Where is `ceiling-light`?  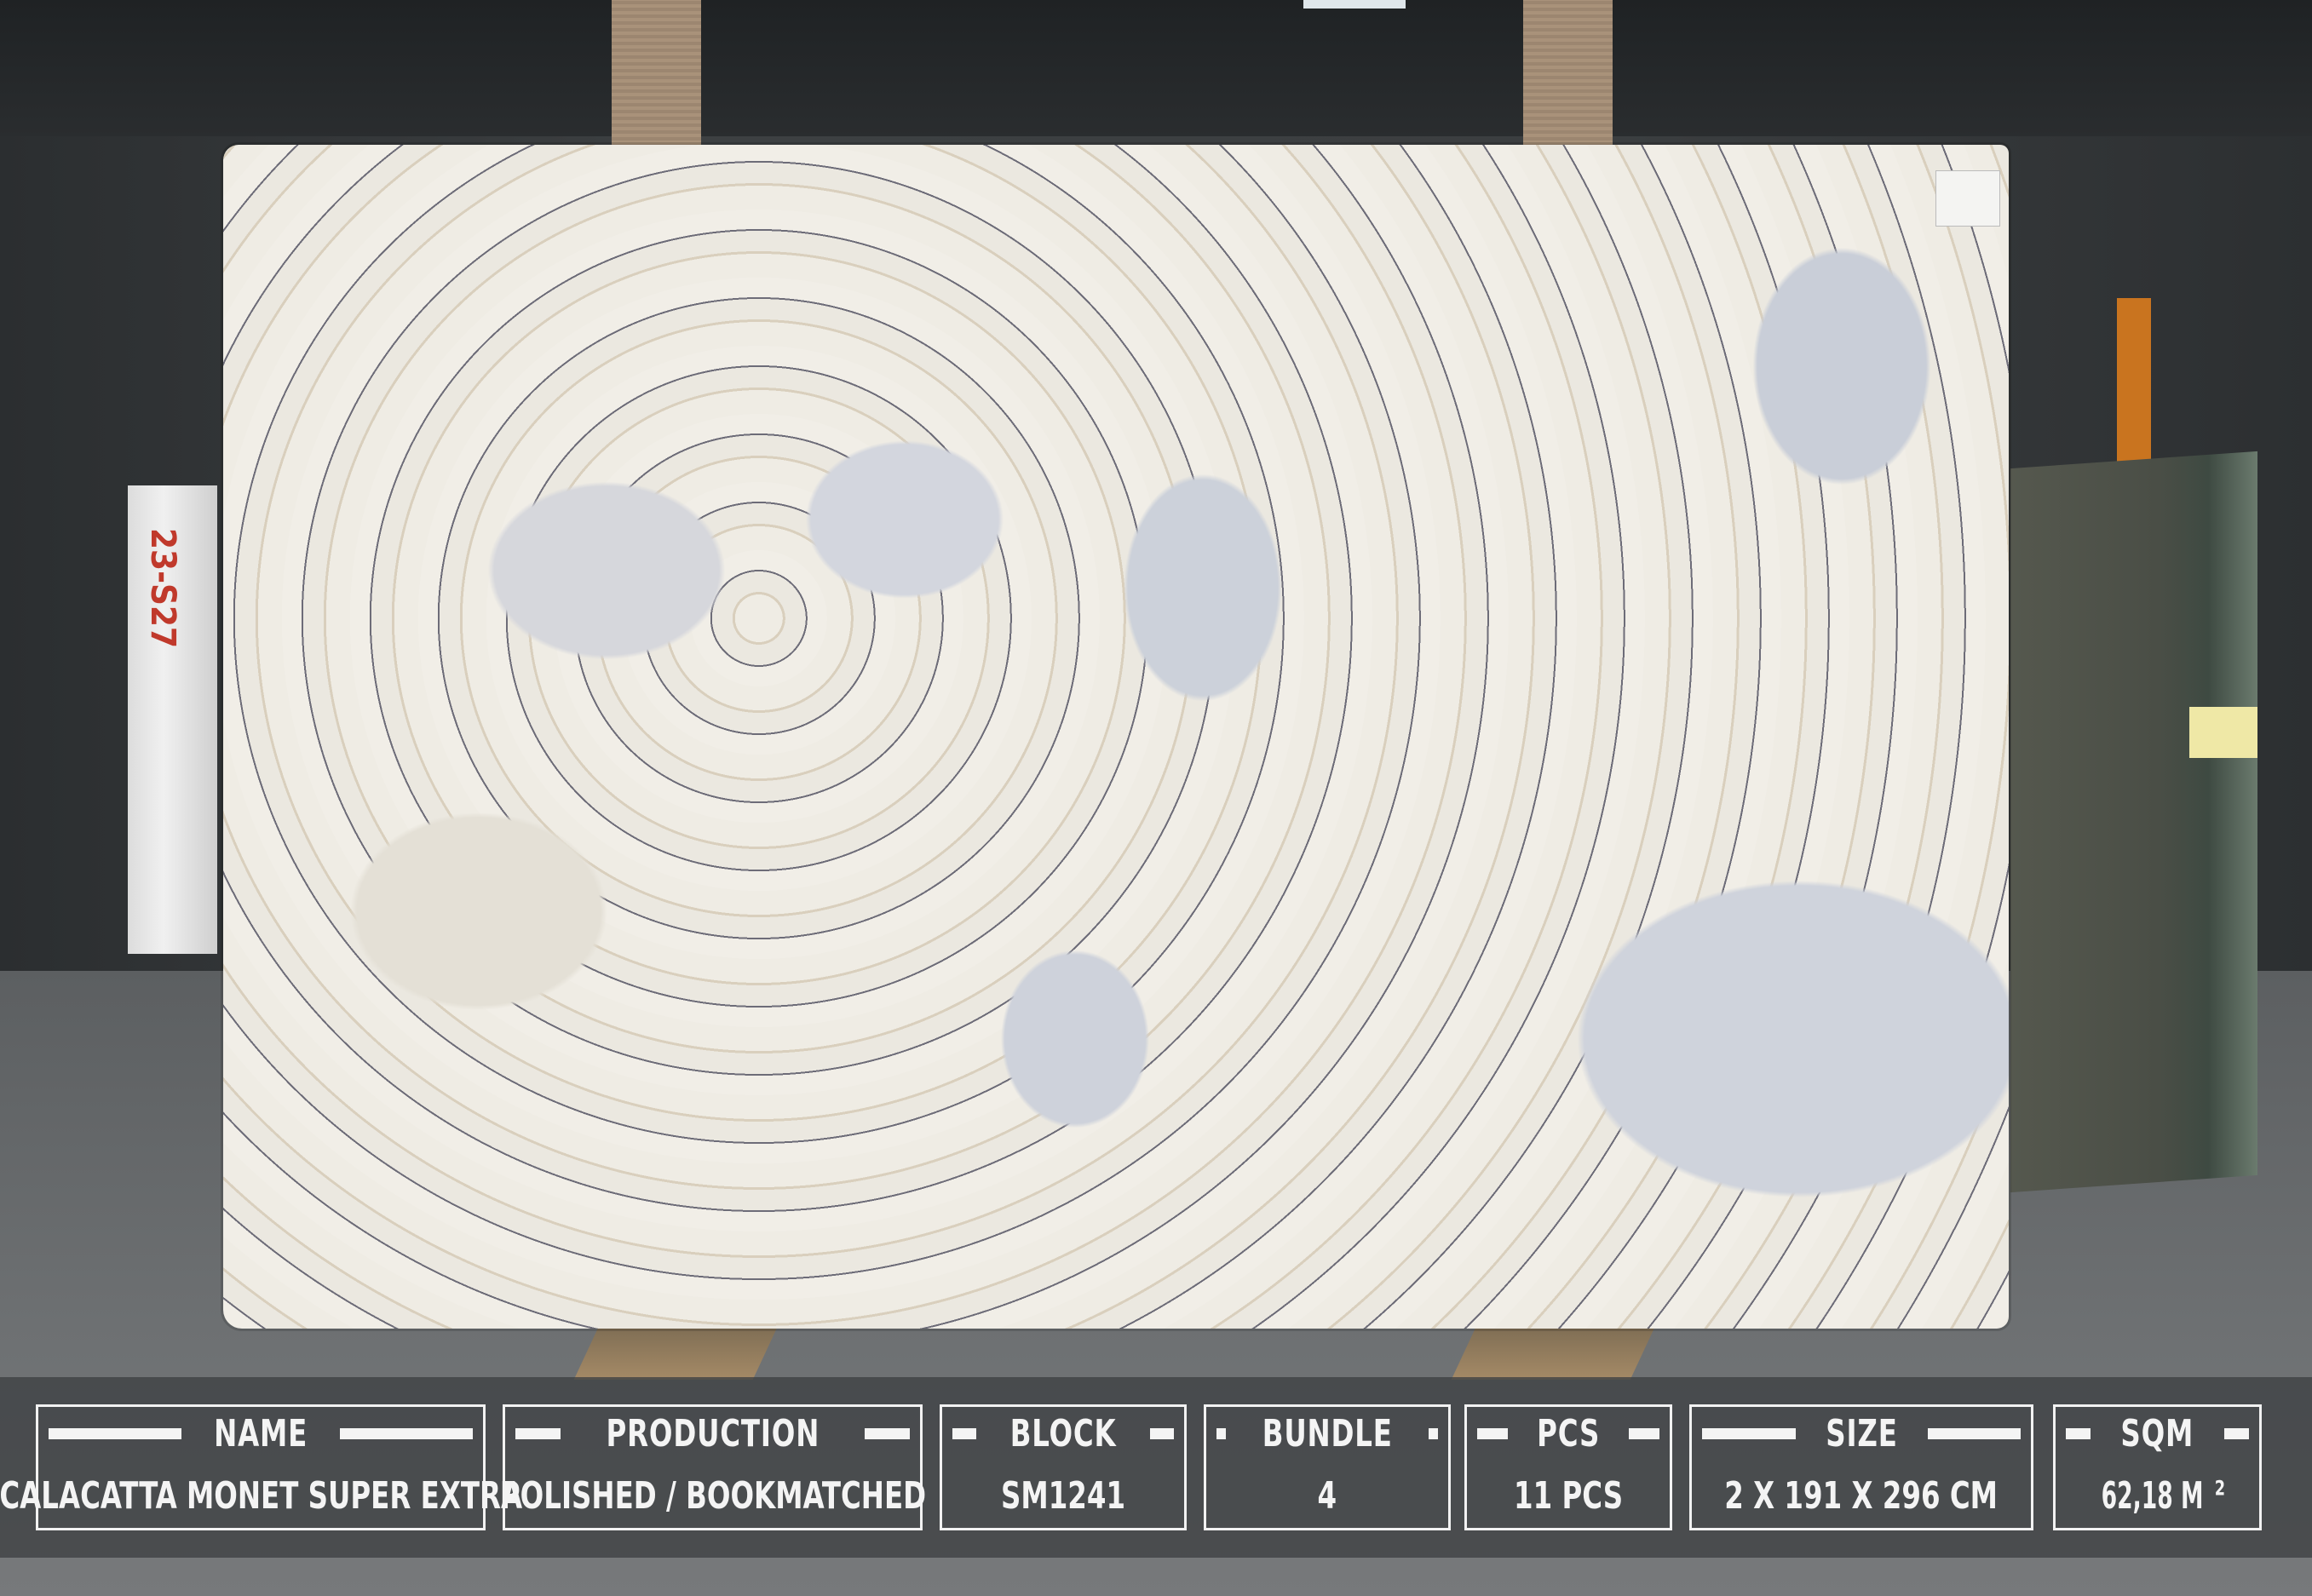 ceiling-light is located at coordinates (1354, 4).